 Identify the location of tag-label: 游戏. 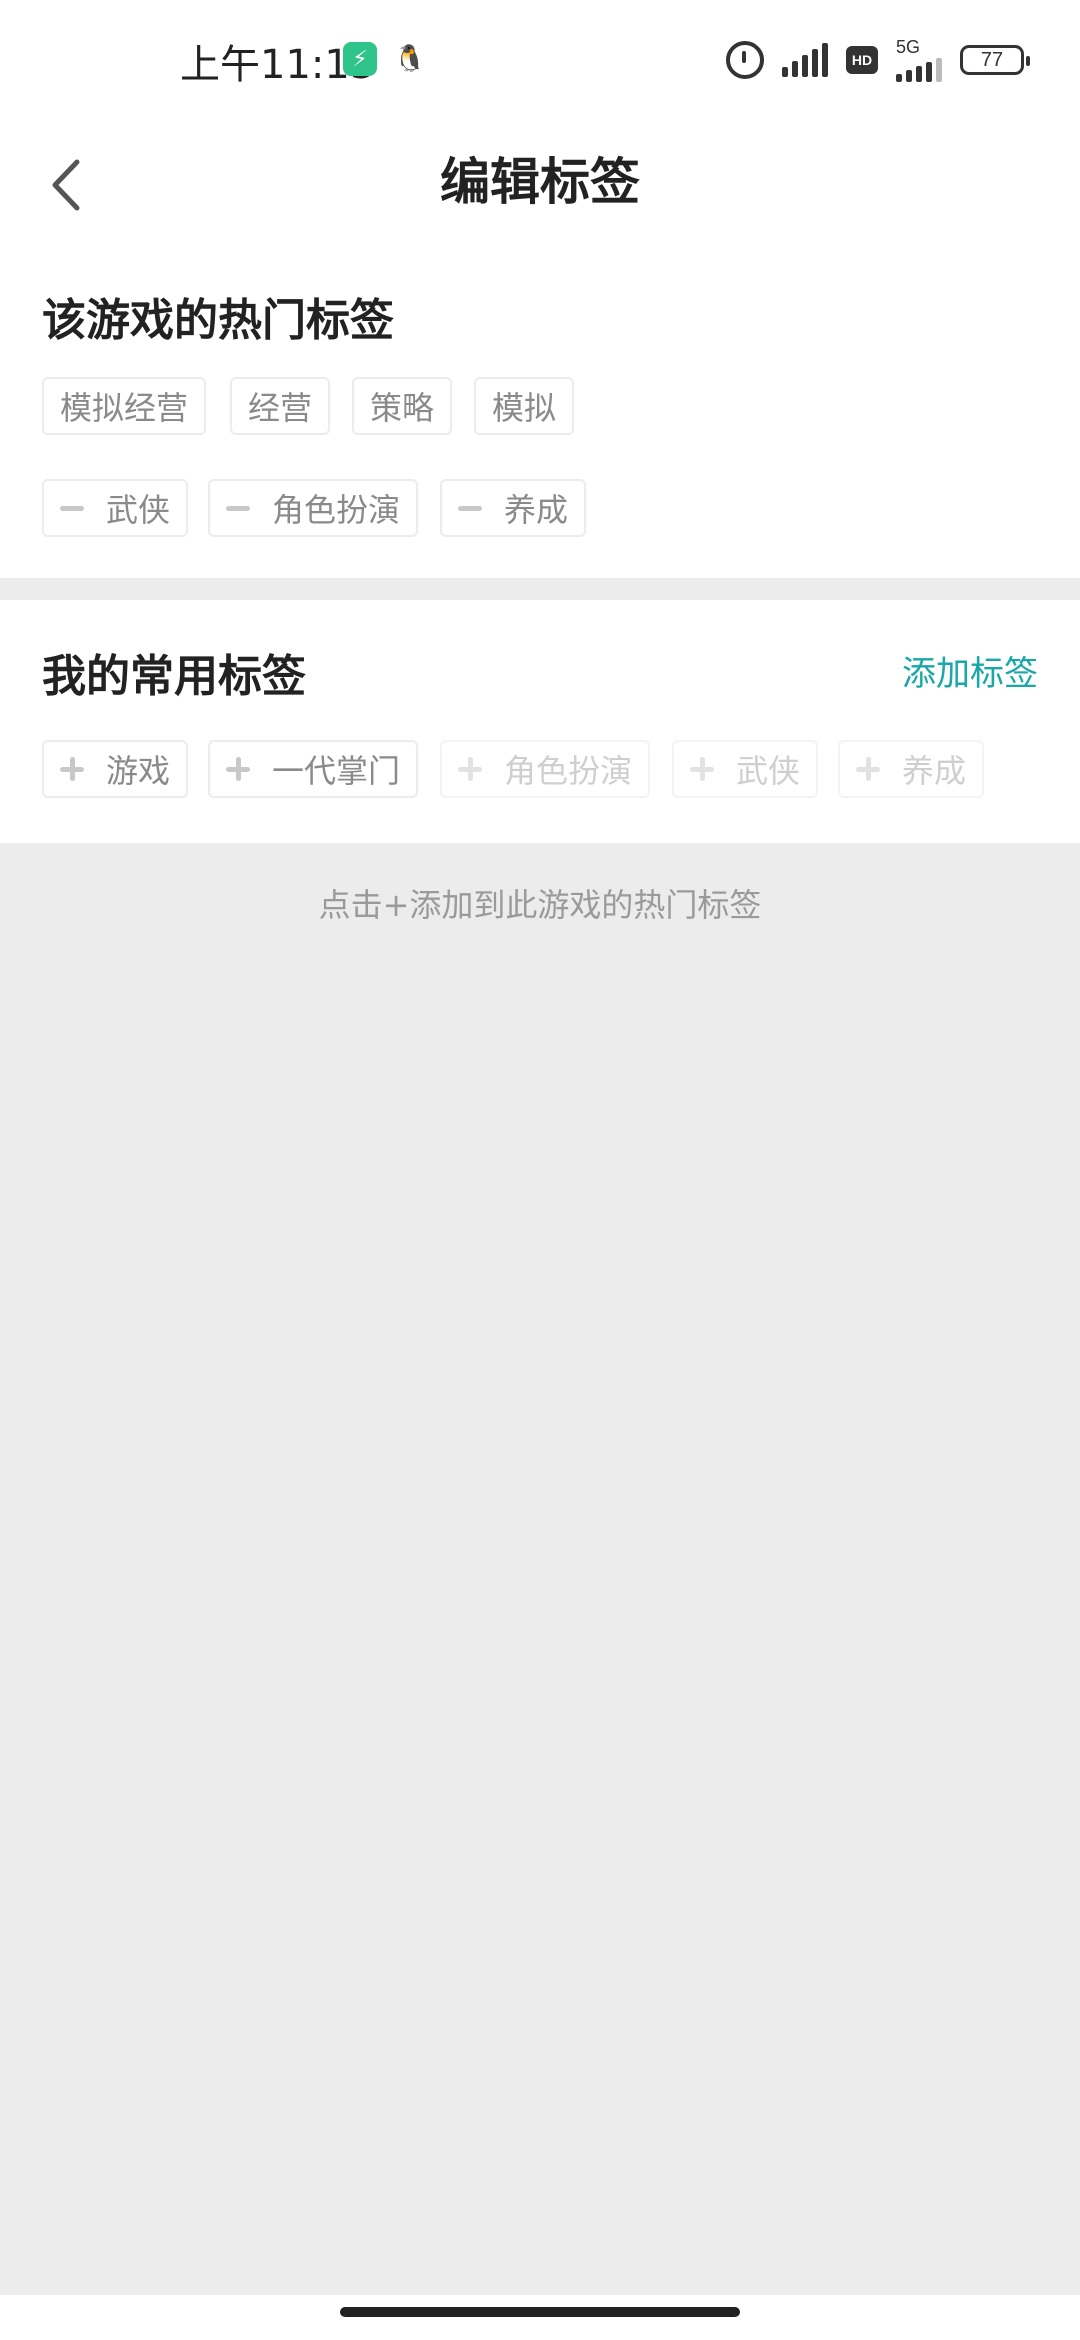
(138, 771).